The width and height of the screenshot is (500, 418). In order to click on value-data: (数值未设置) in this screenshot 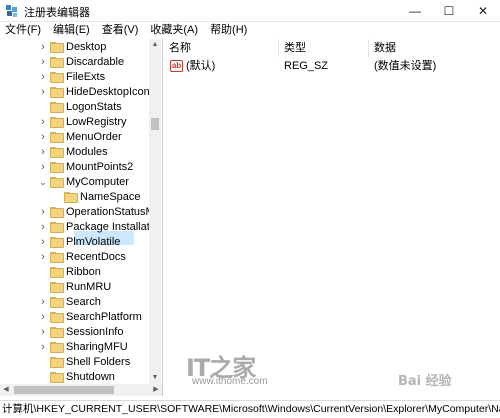, I will do `click(405, 66)`.